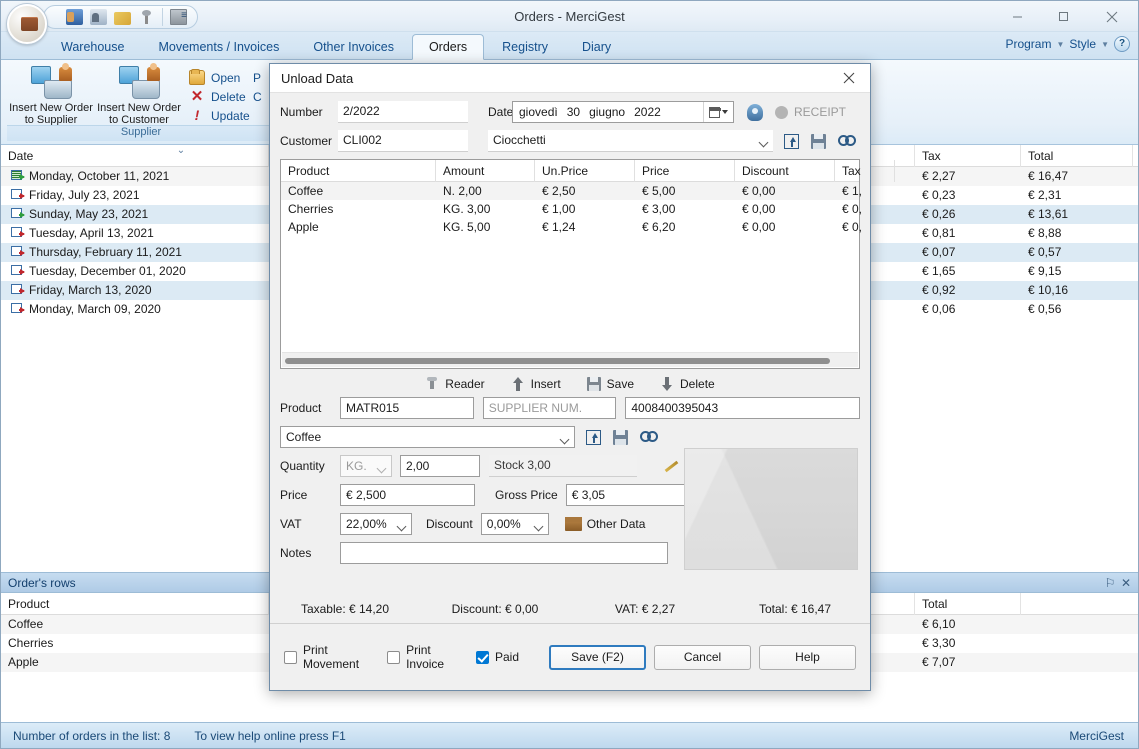 This screenshot has height=749, width=1139. What do you see at coordinates (585, 171) in the screenshot?
I see `grid-column-unprice: Un.Price` at bounding box center [585, 171].